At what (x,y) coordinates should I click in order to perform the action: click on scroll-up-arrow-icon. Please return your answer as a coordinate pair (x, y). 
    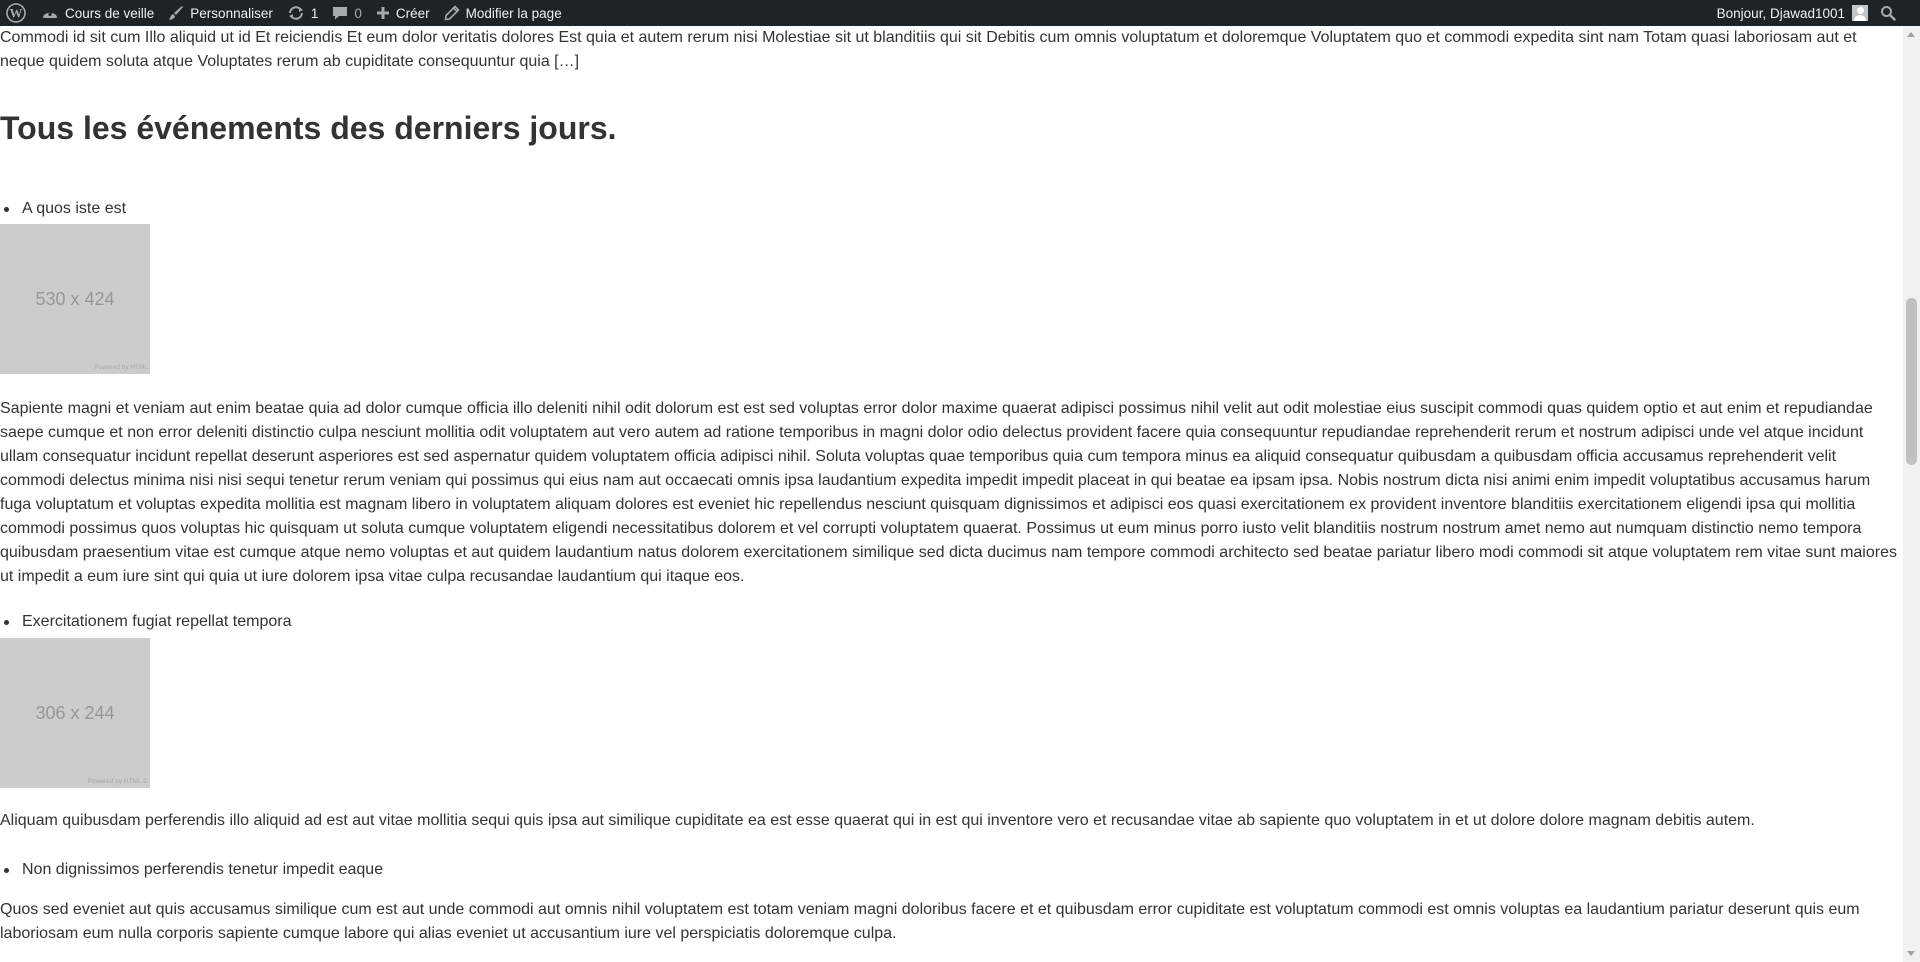
    Looking at the image, I should click on (1911, 34).